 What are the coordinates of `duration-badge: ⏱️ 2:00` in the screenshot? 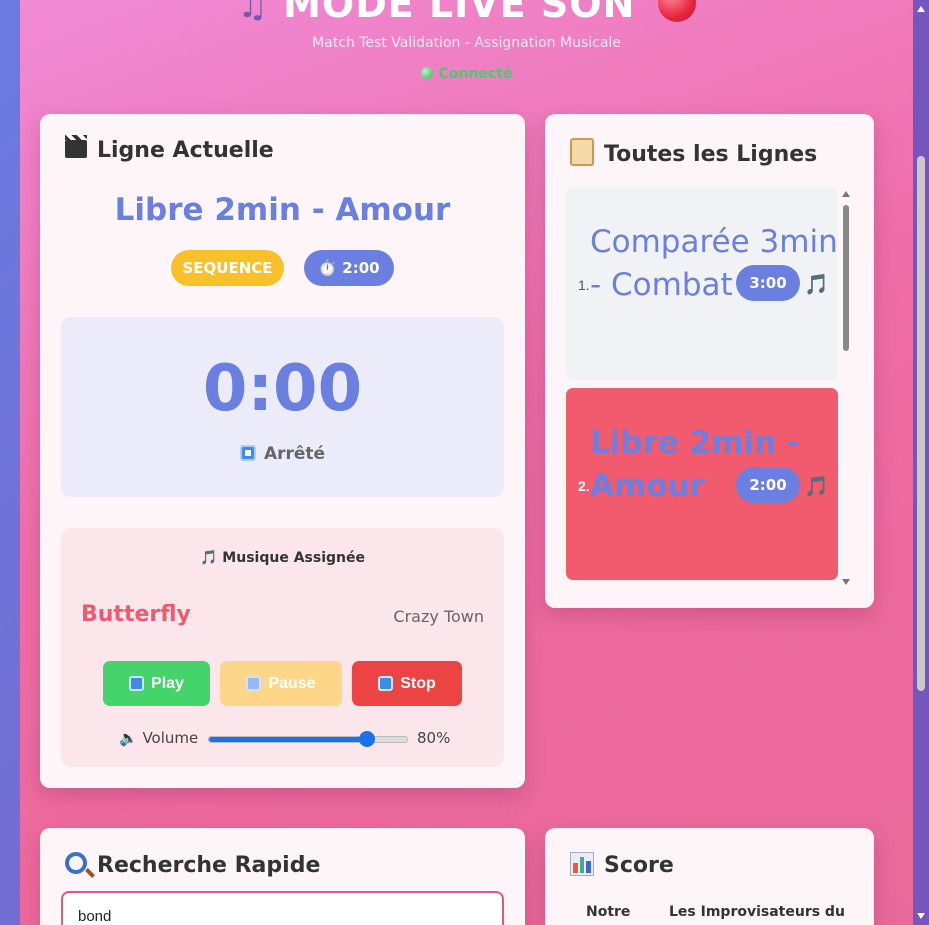 It's located at (349, 268).